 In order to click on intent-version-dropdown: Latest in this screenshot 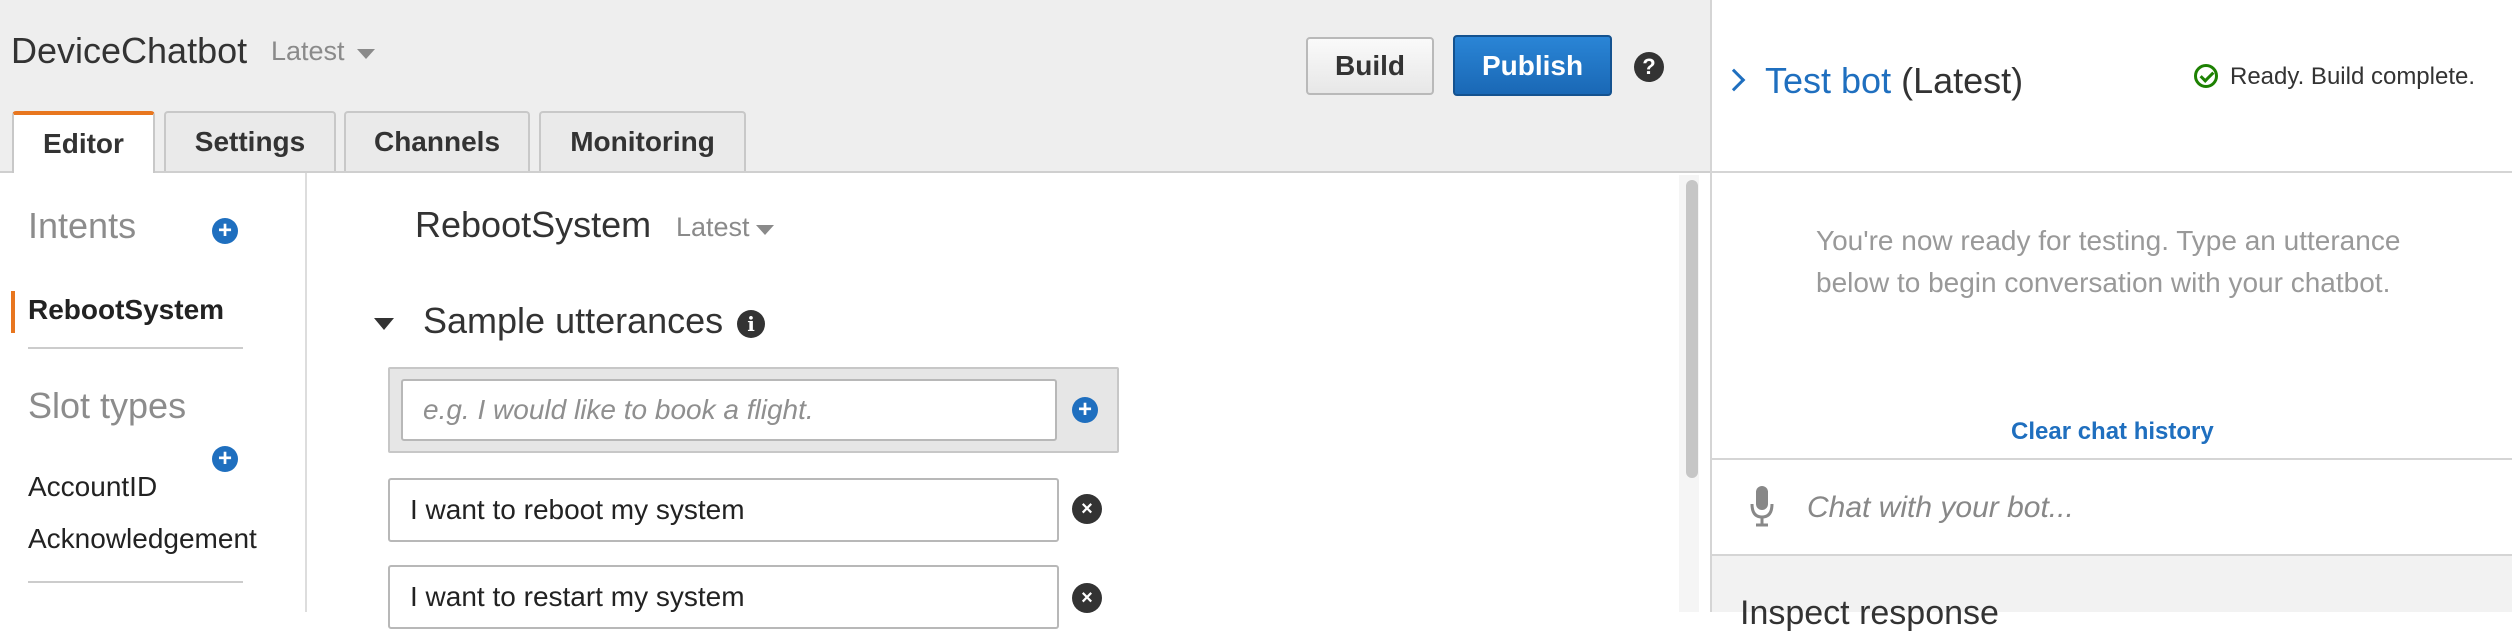, I will do `click(725, 227)`.